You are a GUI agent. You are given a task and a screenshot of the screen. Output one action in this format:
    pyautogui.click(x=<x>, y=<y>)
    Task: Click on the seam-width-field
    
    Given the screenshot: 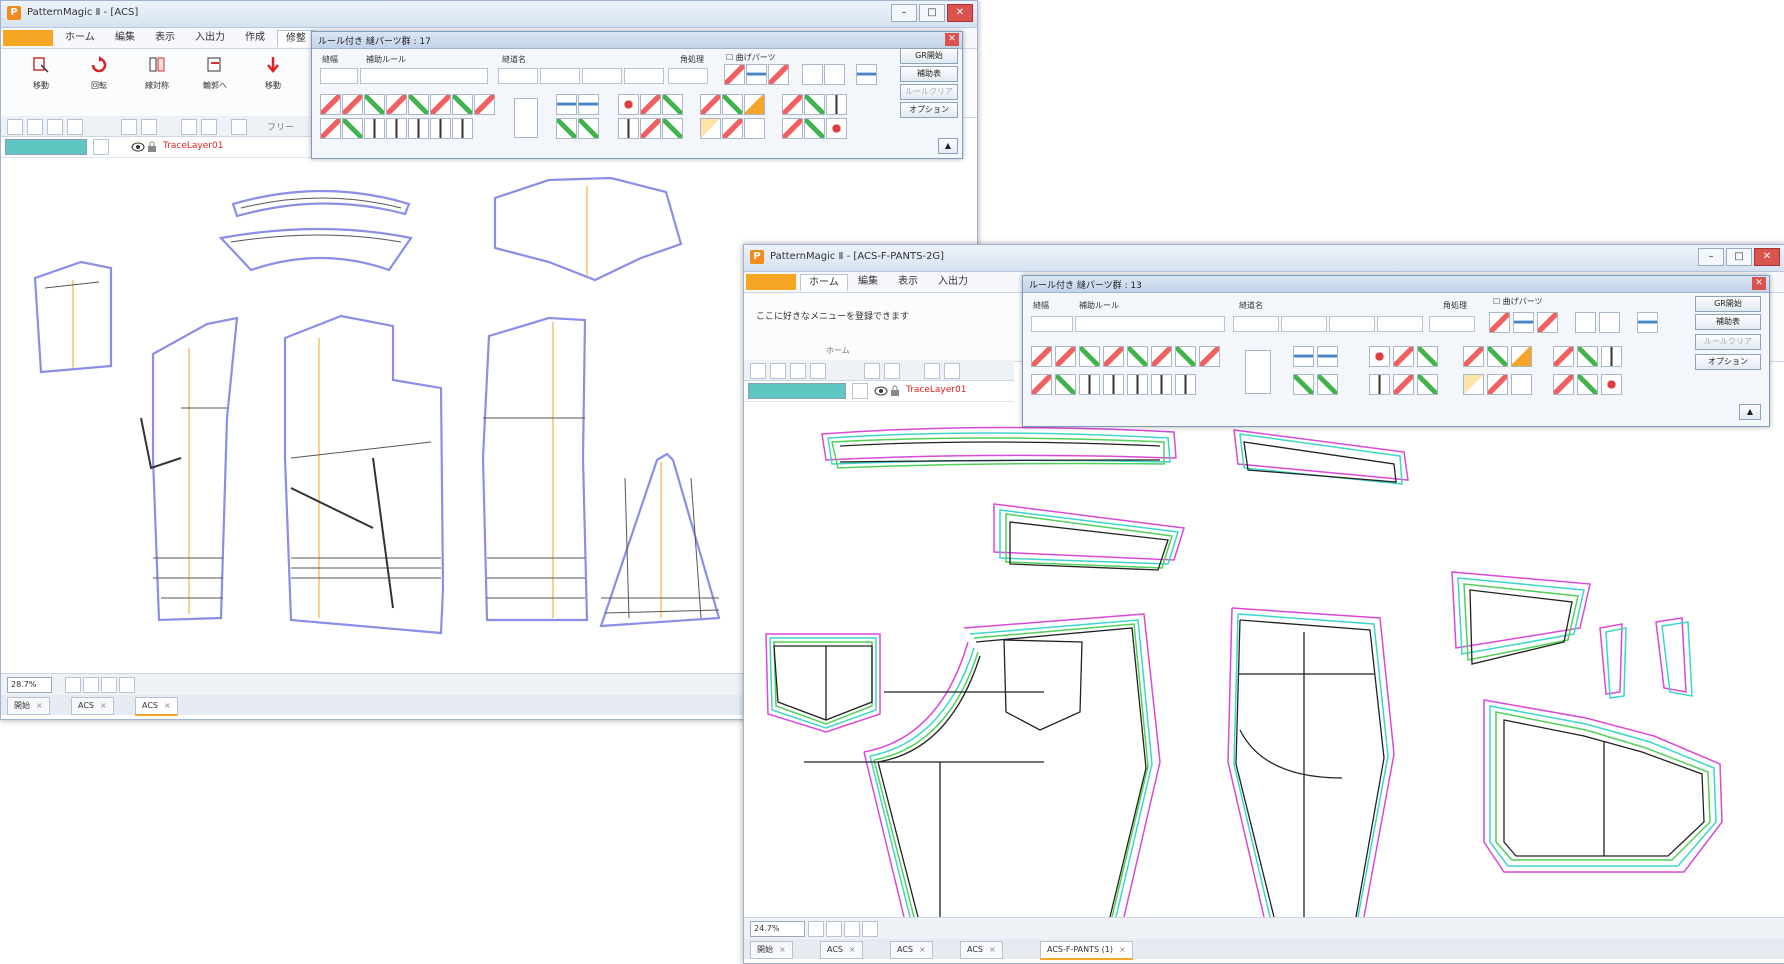 What is the action you would take?
    pyautogui.click(x=1052, y=324)
    